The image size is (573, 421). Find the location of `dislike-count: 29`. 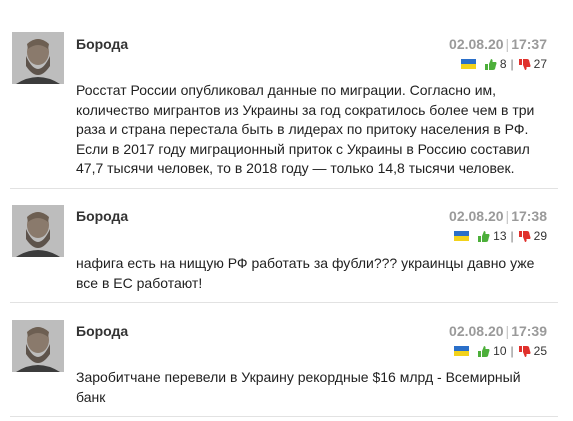

dislike-count: 29 is located at coordinates (540, 236).